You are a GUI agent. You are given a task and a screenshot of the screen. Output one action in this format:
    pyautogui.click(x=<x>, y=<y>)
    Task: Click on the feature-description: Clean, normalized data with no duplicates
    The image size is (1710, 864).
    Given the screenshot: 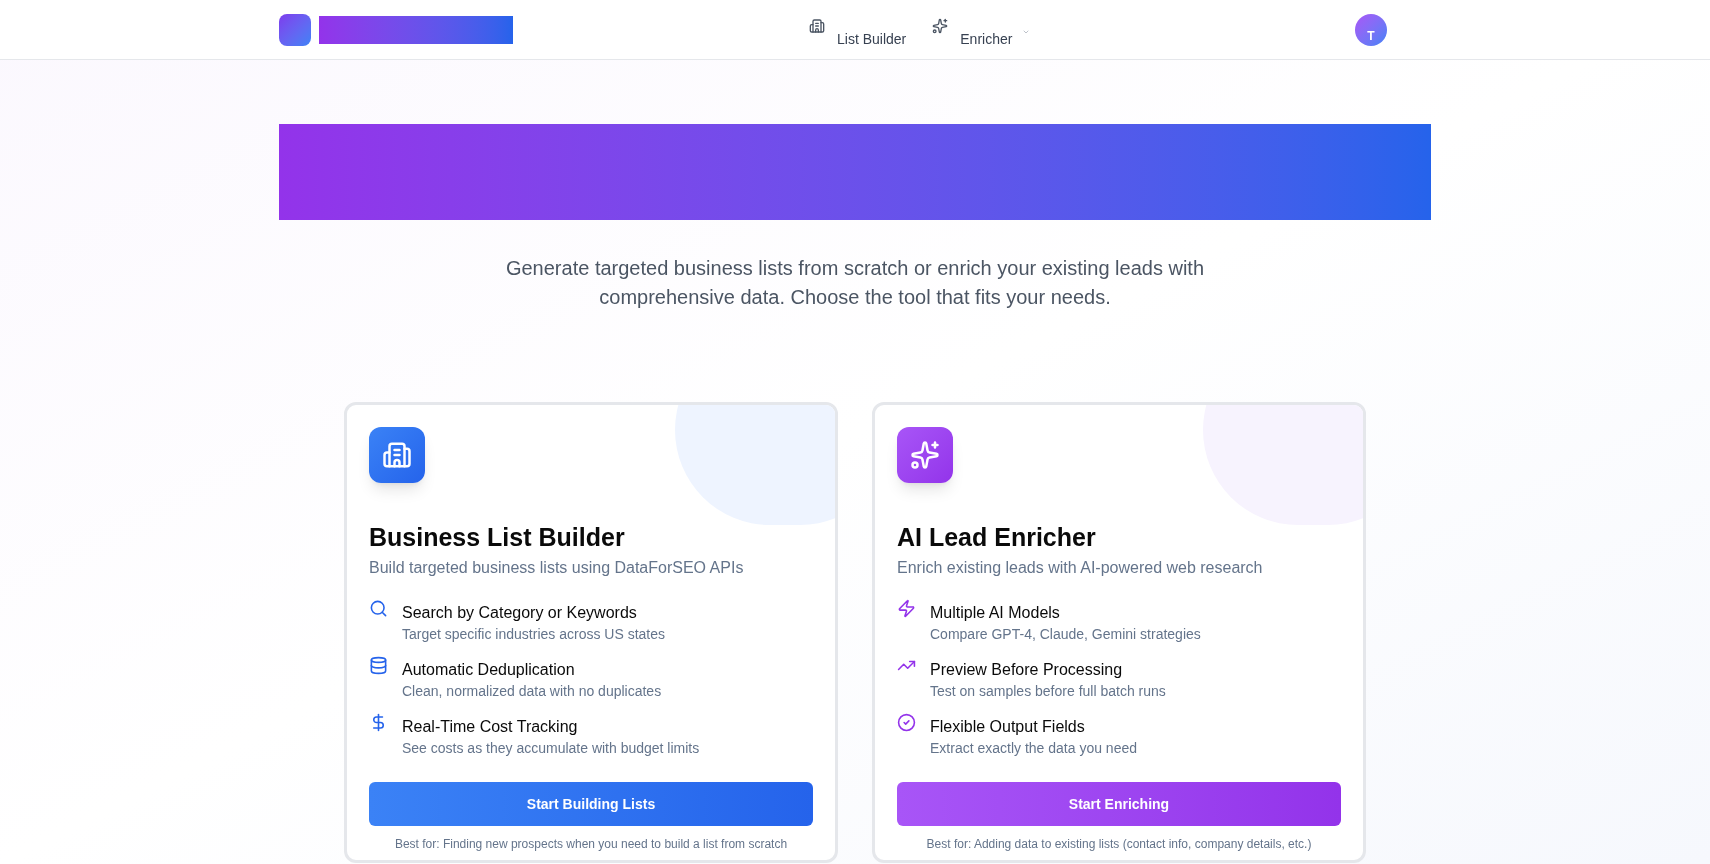 What is the action you would take?
    pyautogui.click(x=532, y=691)
    